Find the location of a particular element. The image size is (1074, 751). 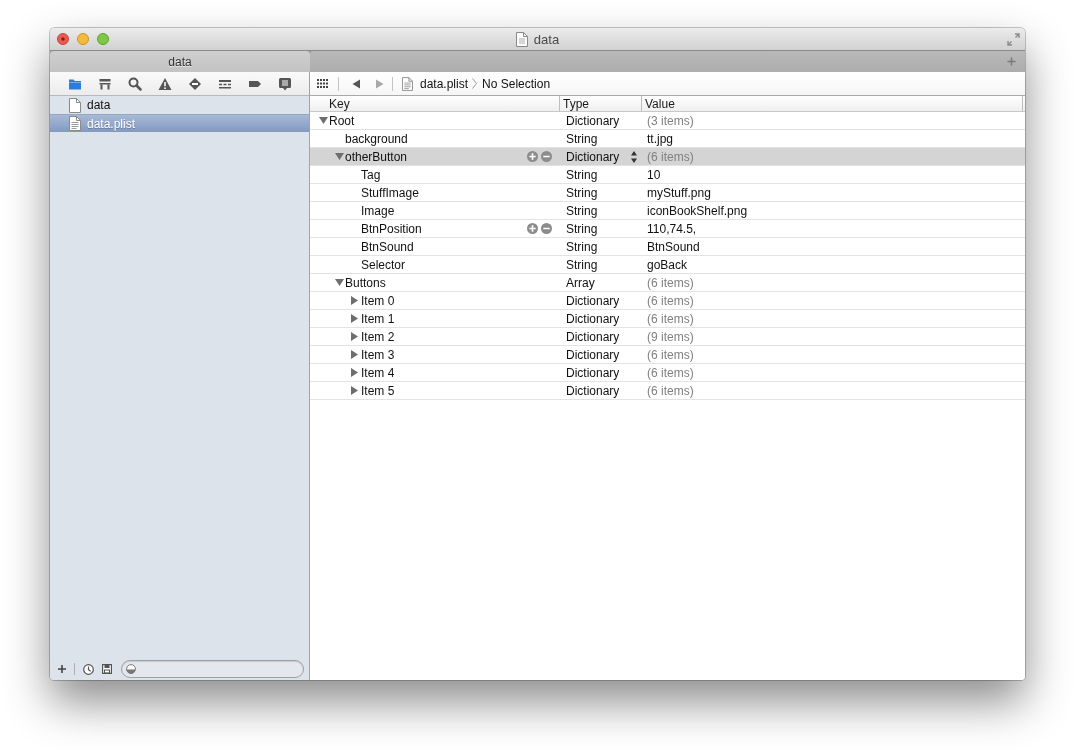

row-key: Item 2 is located at coordinates (378, 336).